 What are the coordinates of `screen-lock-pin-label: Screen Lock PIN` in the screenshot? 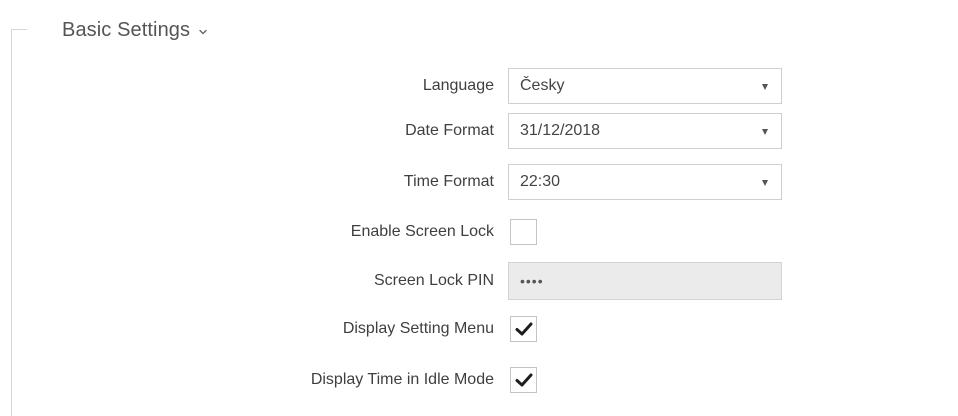 It's located at (433, 280).